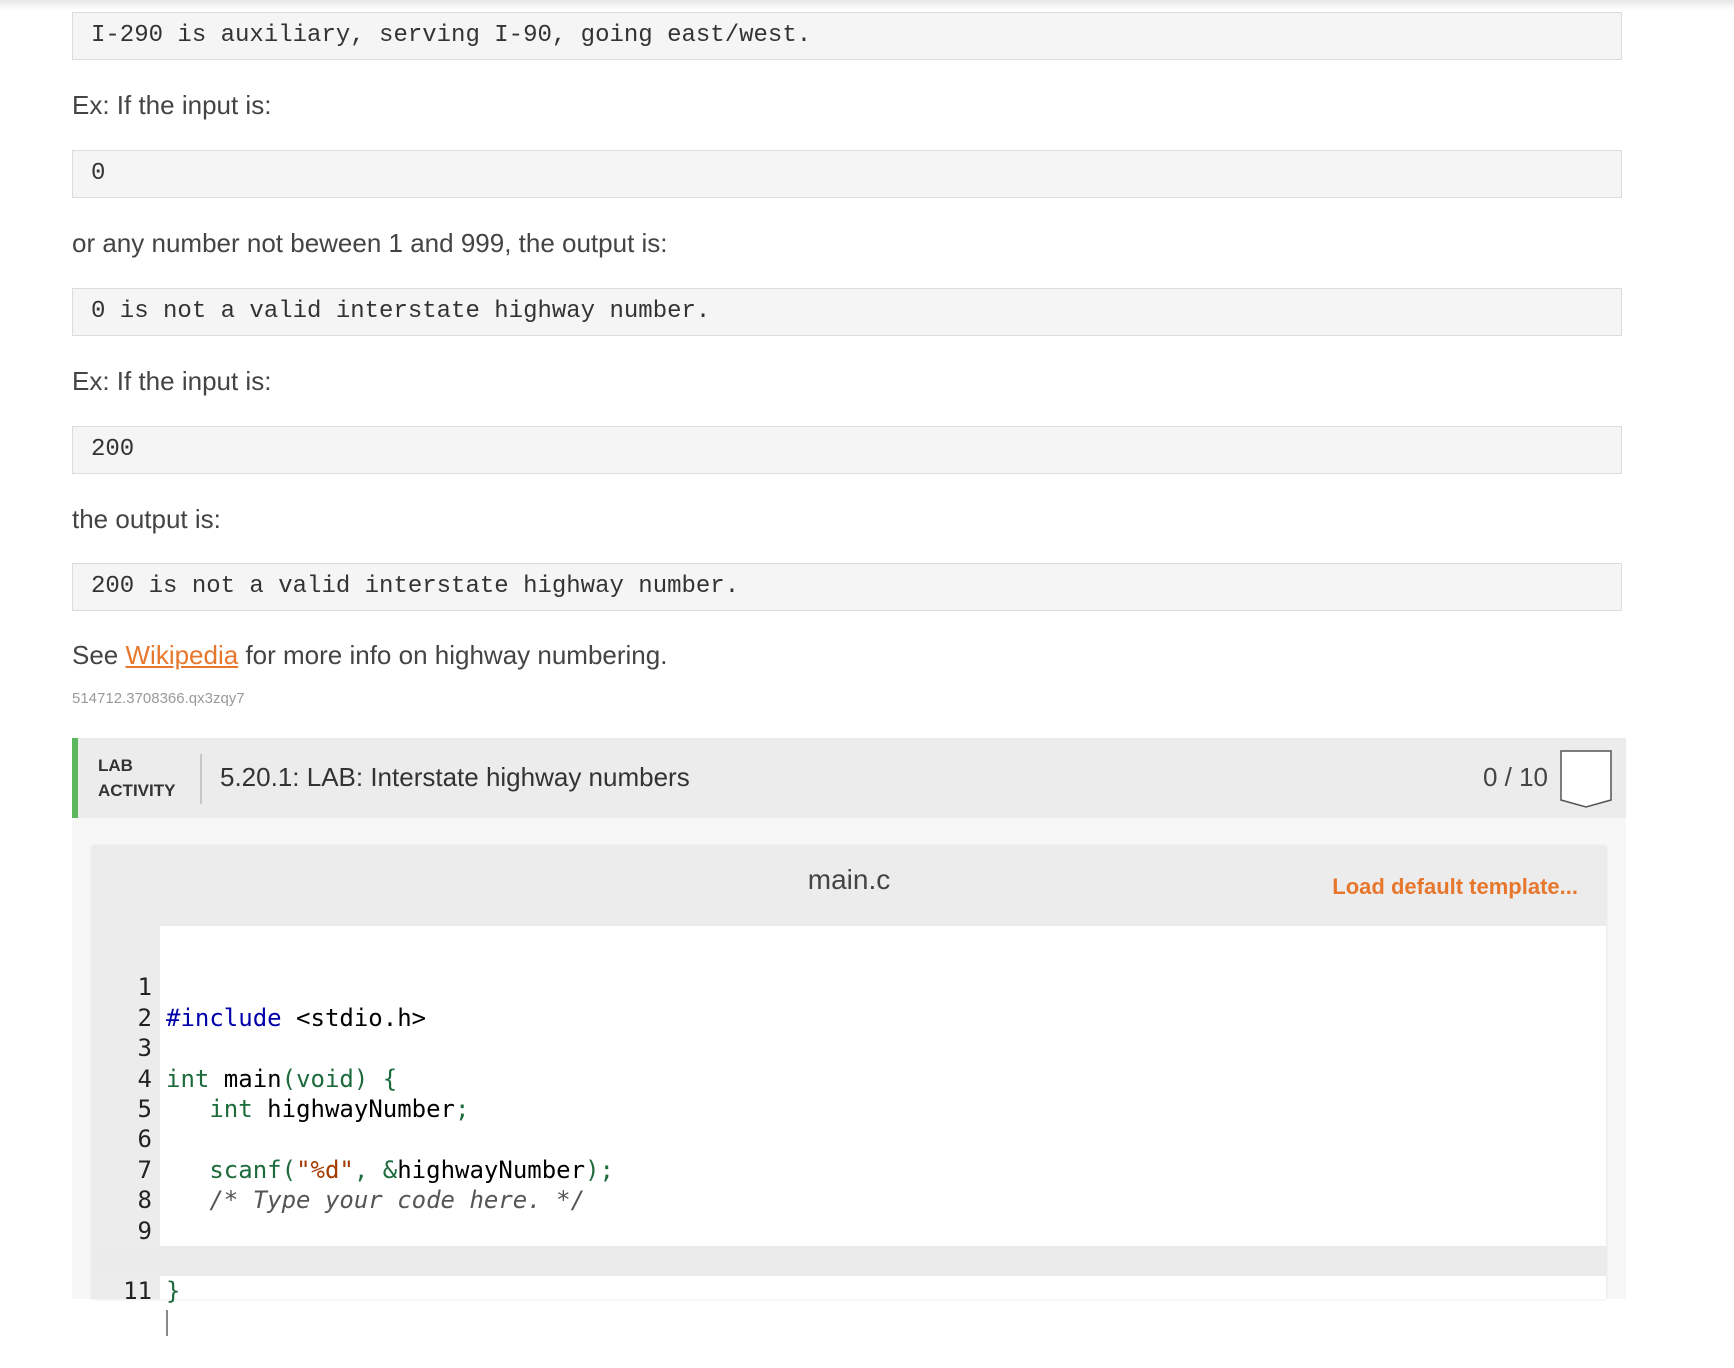 The height and width of the screenshot is (1368, 1734). I want to click on code-line: 6 scanf("%d", &highwayNumber);, so click(849, 1138).